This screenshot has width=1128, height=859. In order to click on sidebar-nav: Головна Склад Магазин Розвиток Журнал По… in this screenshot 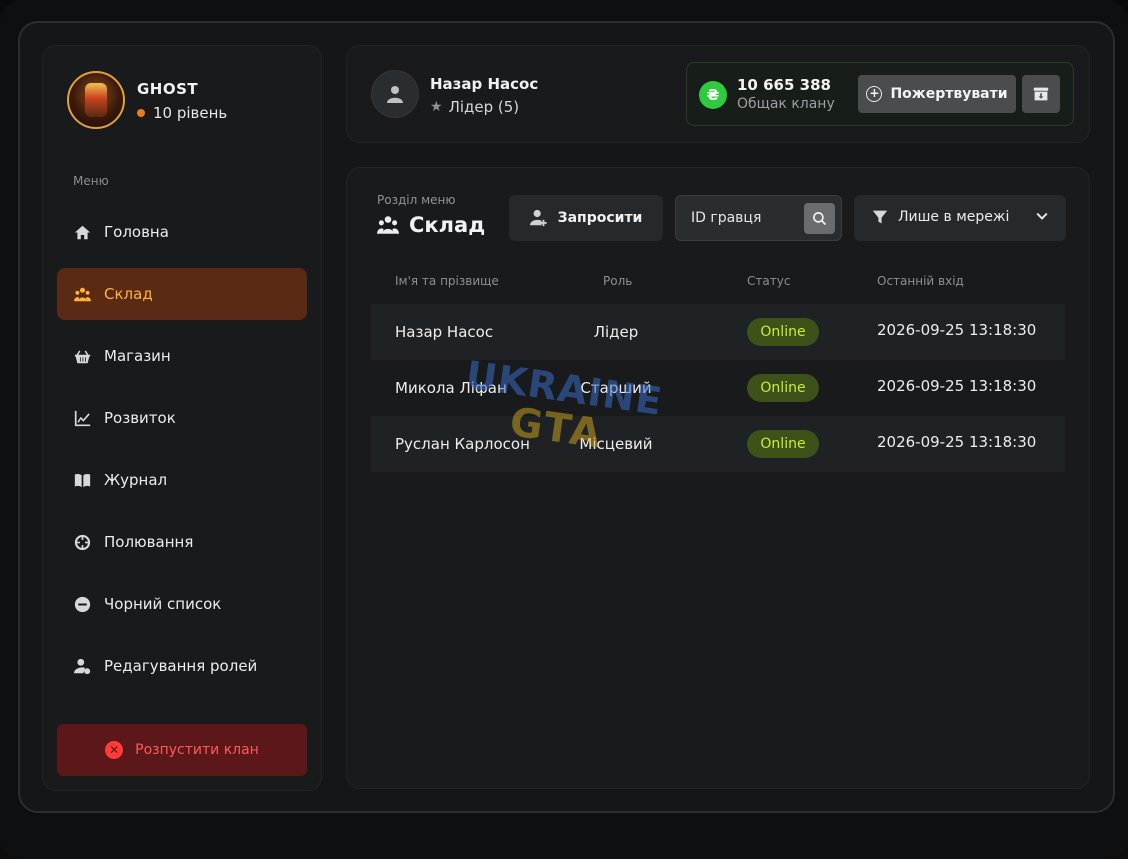, I will do `click(182, 454)`.